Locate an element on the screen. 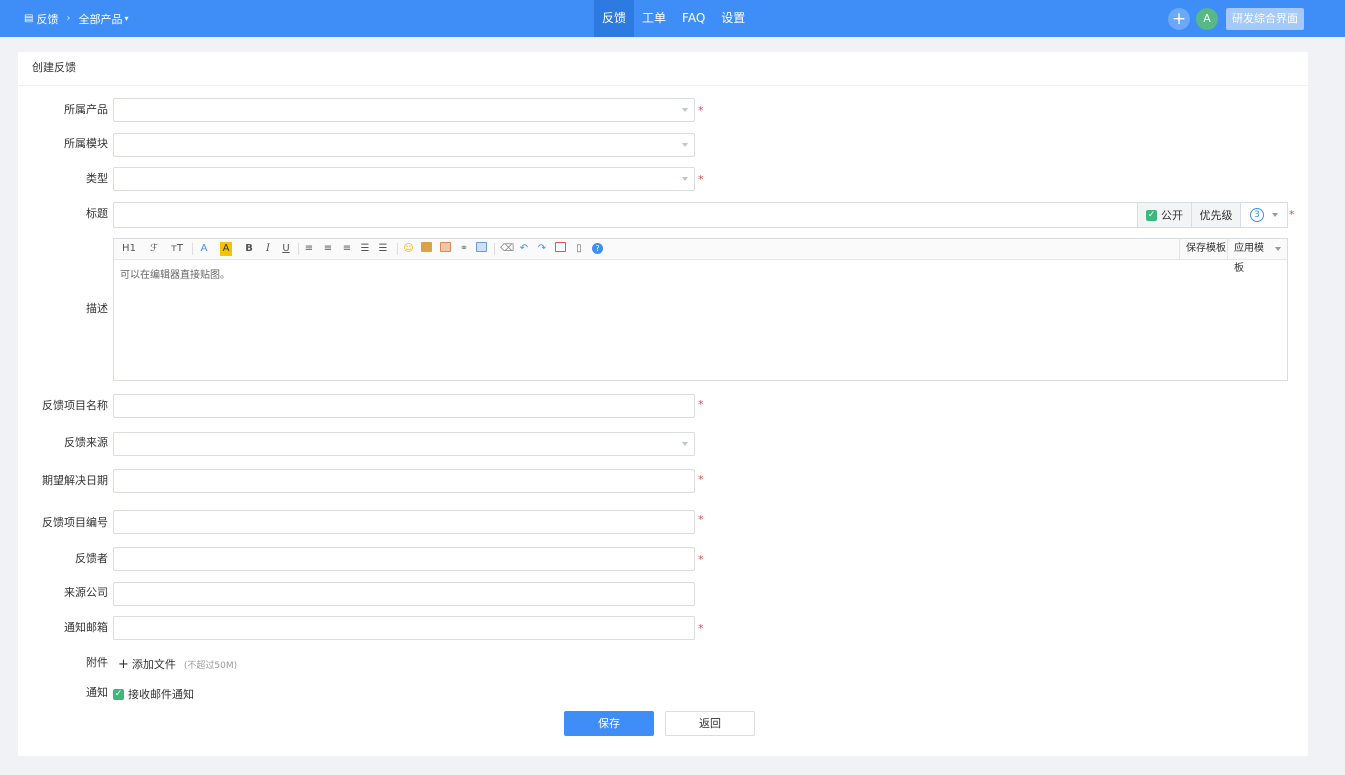 The width and height of the screenshot is (1345, 775). font-family-button: ℱ is located at coordinates (154, 249).